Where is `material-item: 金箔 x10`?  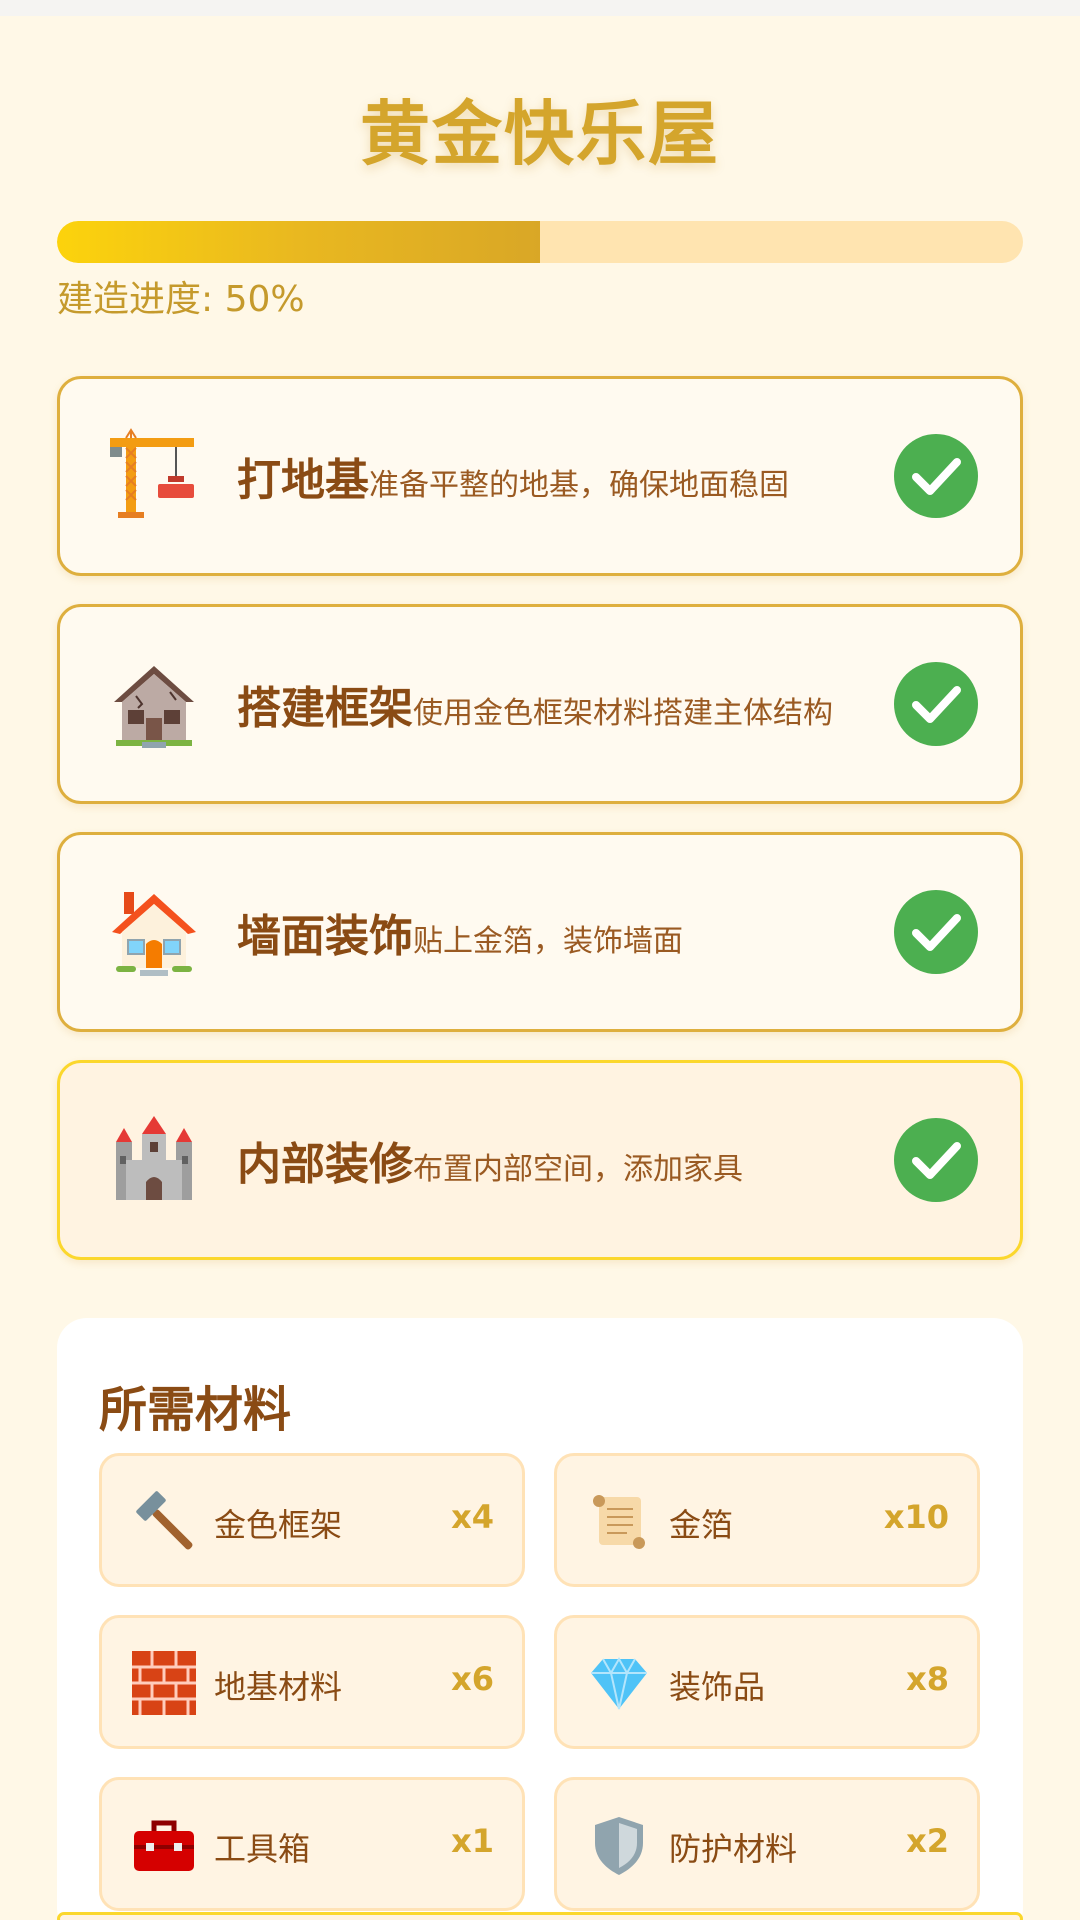
material-item: 金箔 x10 is located at coordinates (767, 1520).